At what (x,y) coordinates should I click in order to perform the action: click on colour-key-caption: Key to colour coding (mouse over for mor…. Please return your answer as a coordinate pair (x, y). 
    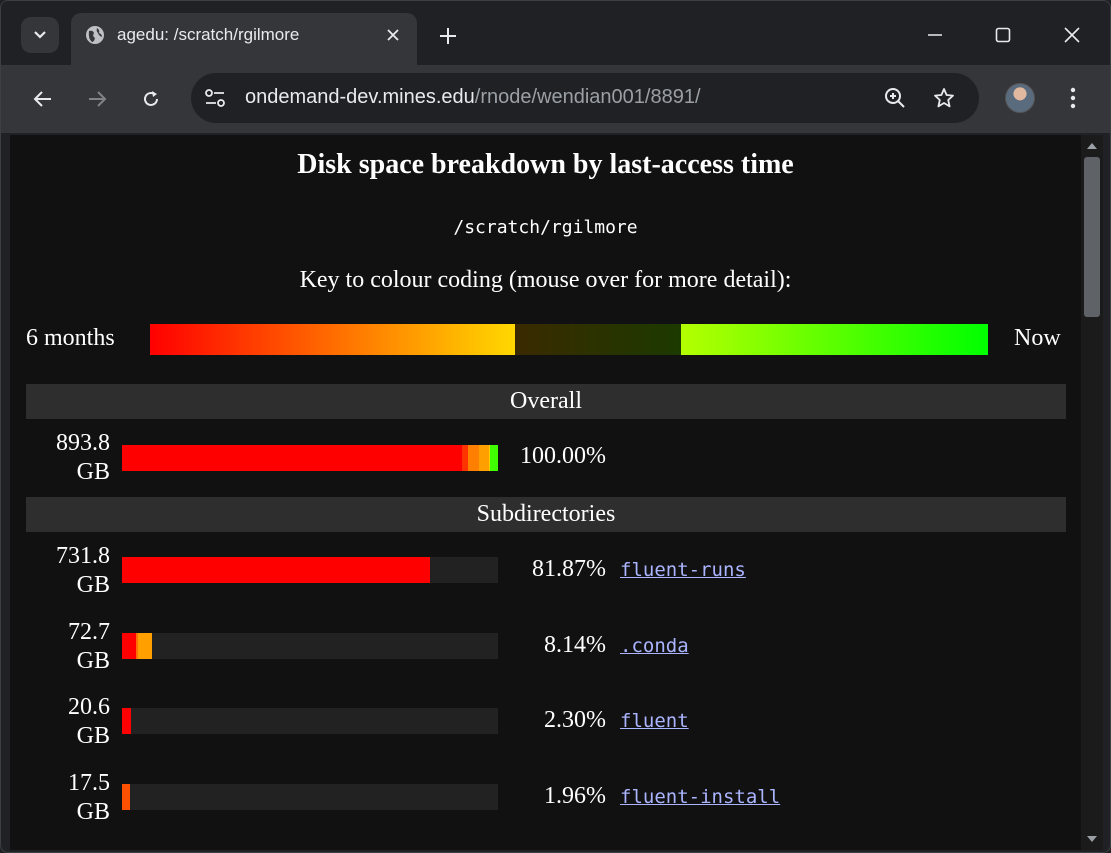
    Looking at the image, I should click on (545, 280).